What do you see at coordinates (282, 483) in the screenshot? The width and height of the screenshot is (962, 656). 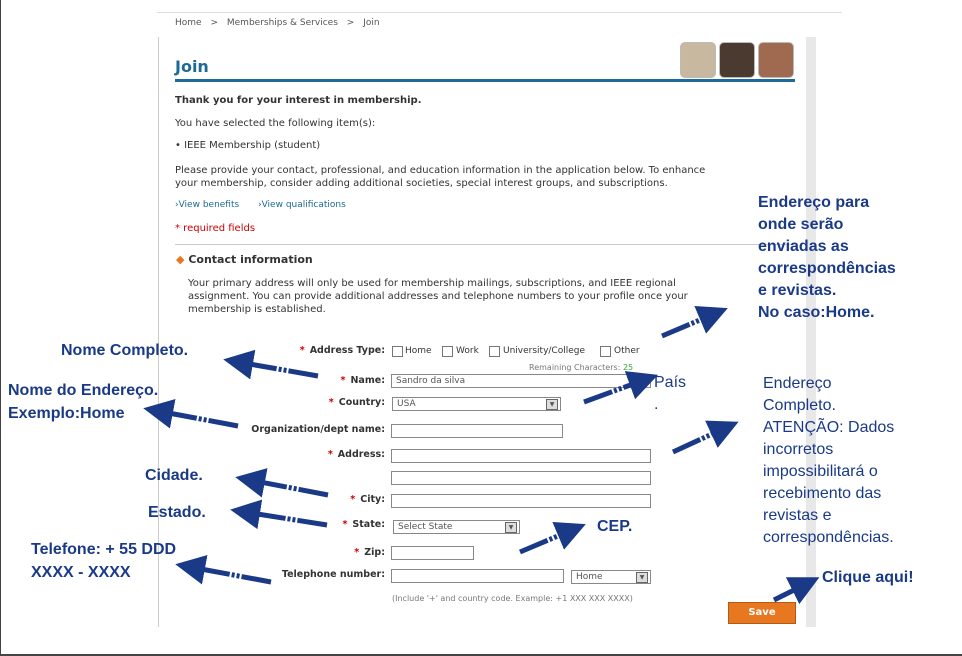 I see `arrow-cidade` at bounding box center [282, 483].